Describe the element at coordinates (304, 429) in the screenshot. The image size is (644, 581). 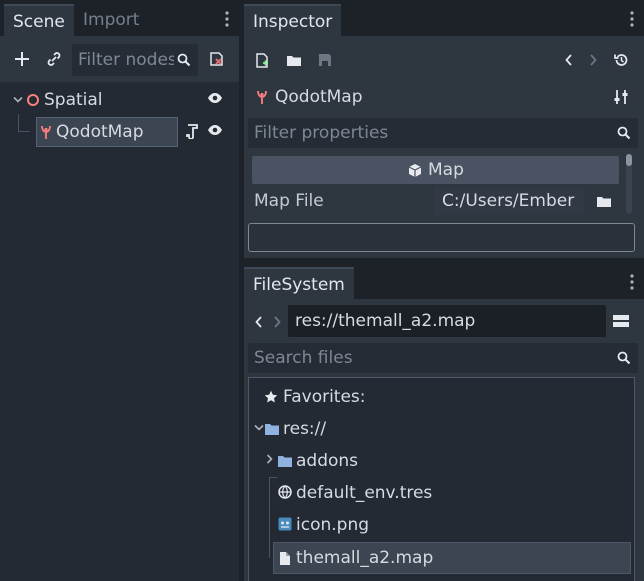
I see `file-item-res-root: res://` at that location.